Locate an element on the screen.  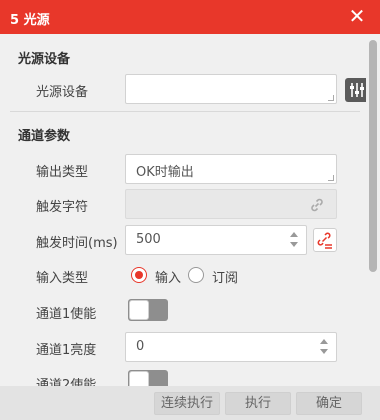
radio-subscribe is located at coordinates (196, 275).